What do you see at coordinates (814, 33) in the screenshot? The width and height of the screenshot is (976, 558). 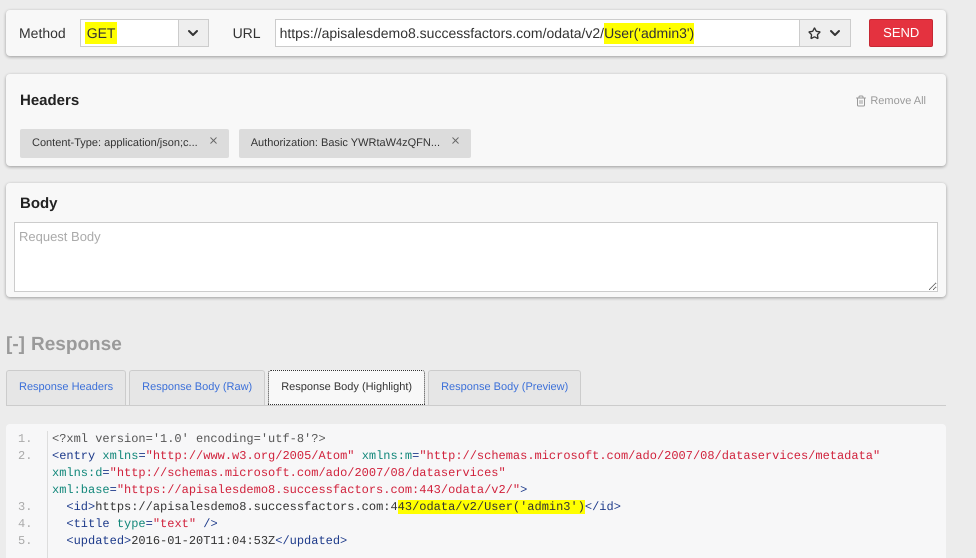 I see `star-icon` at bounding box center [814, 33].